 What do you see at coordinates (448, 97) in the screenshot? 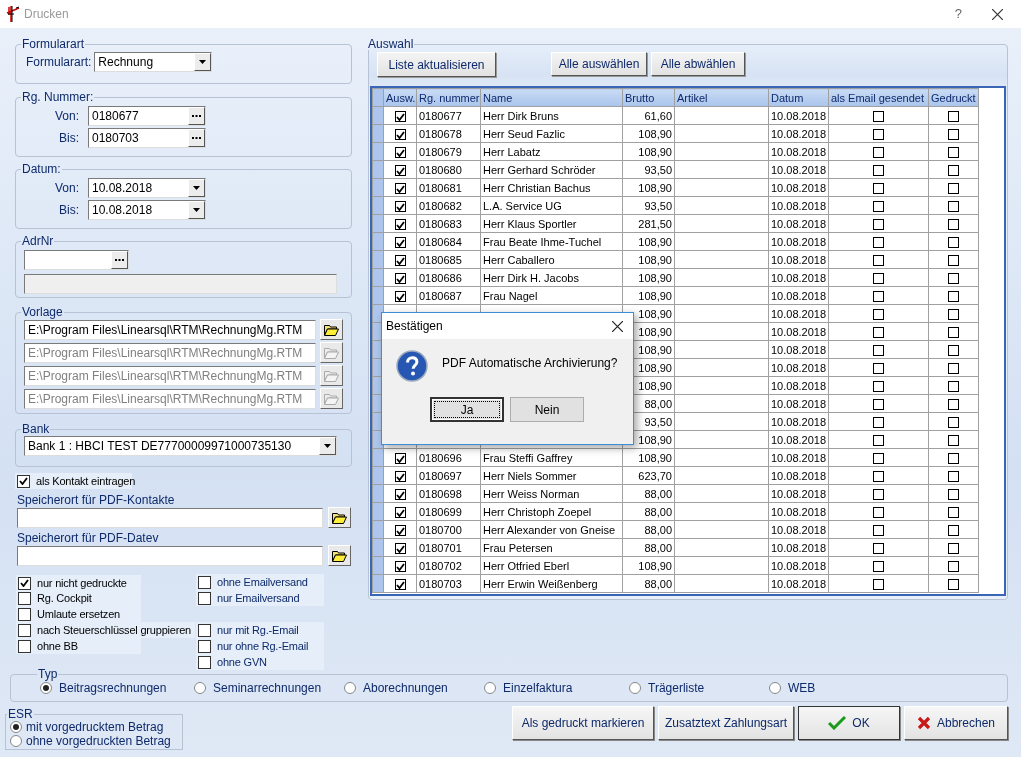
I see `column-header: Rg. nummer` at bounding box center [448, 97].